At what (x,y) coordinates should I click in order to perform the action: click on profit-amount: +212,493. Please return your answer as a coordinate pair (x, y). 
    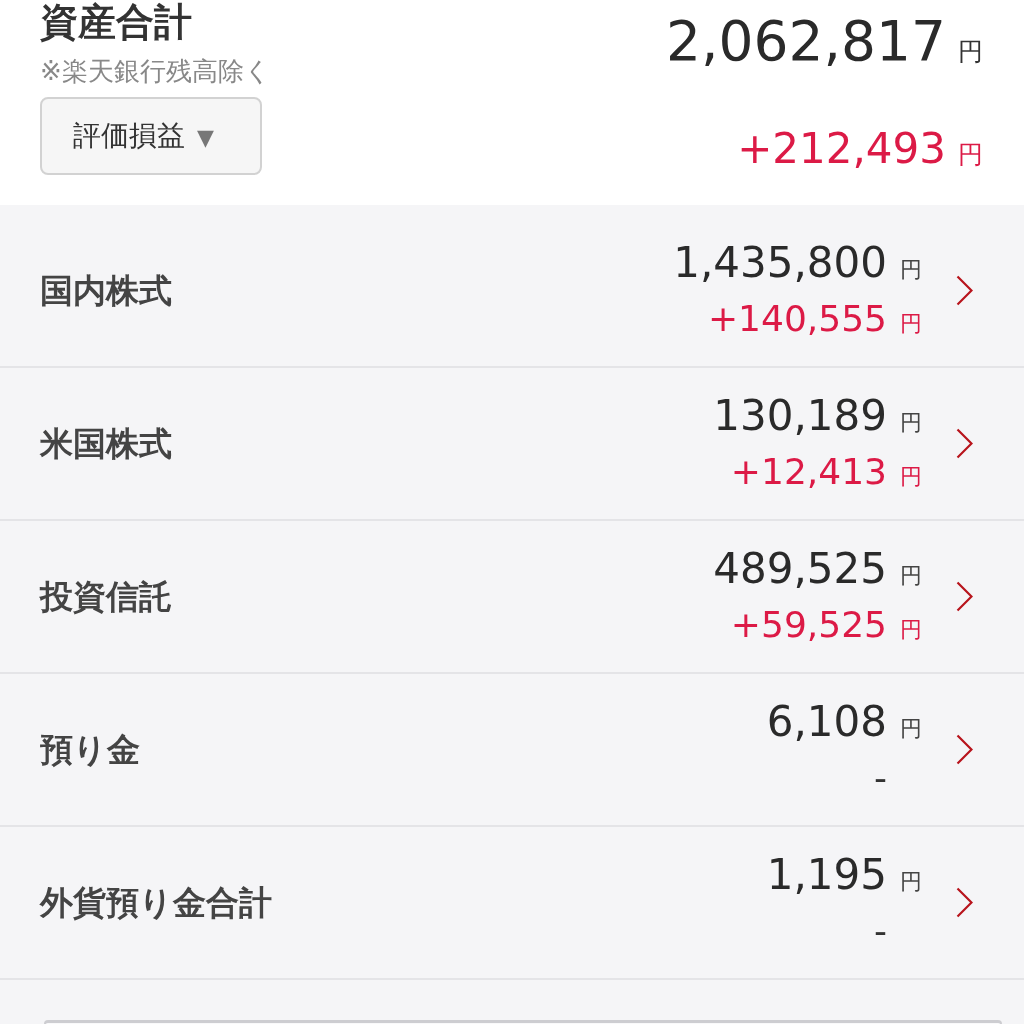
    Looking at the image, I should click on (841, 148).